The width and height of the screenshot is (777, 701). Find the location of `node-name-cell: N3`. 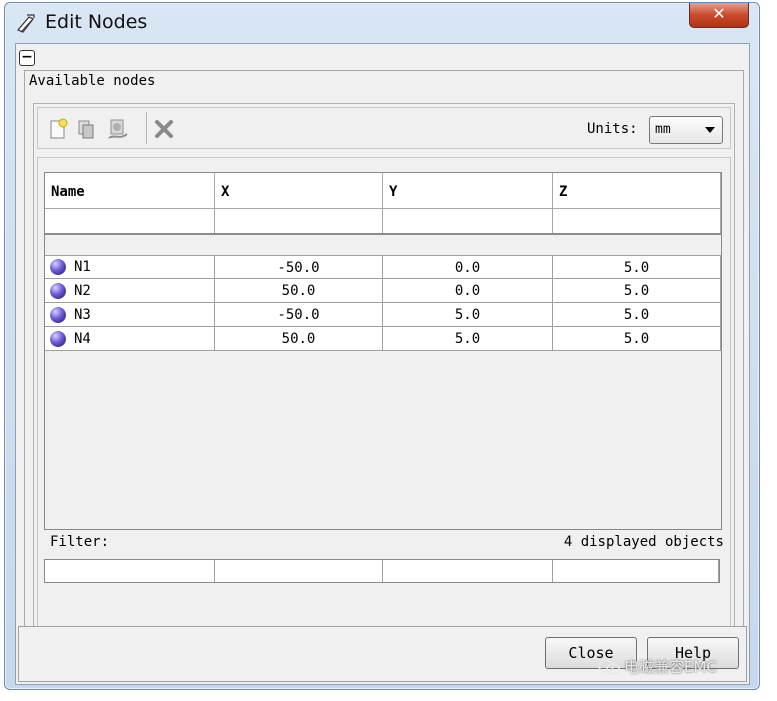

node-name-cell: N3 is located at coordinates (130, 315).